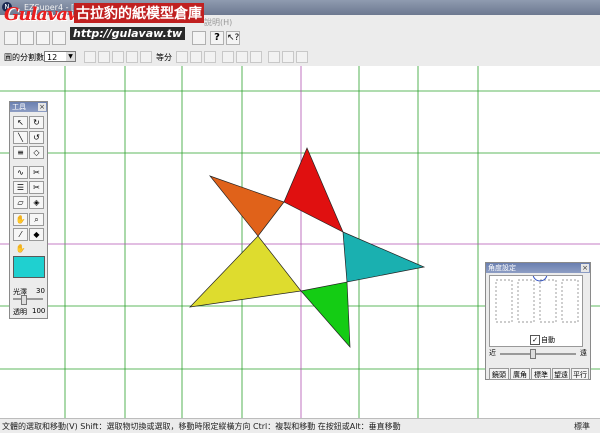 The image size is (600, 433). Describe the element at coordinates (36, 137) in the screenshot. I see `arc-icon: ↺` at that location.